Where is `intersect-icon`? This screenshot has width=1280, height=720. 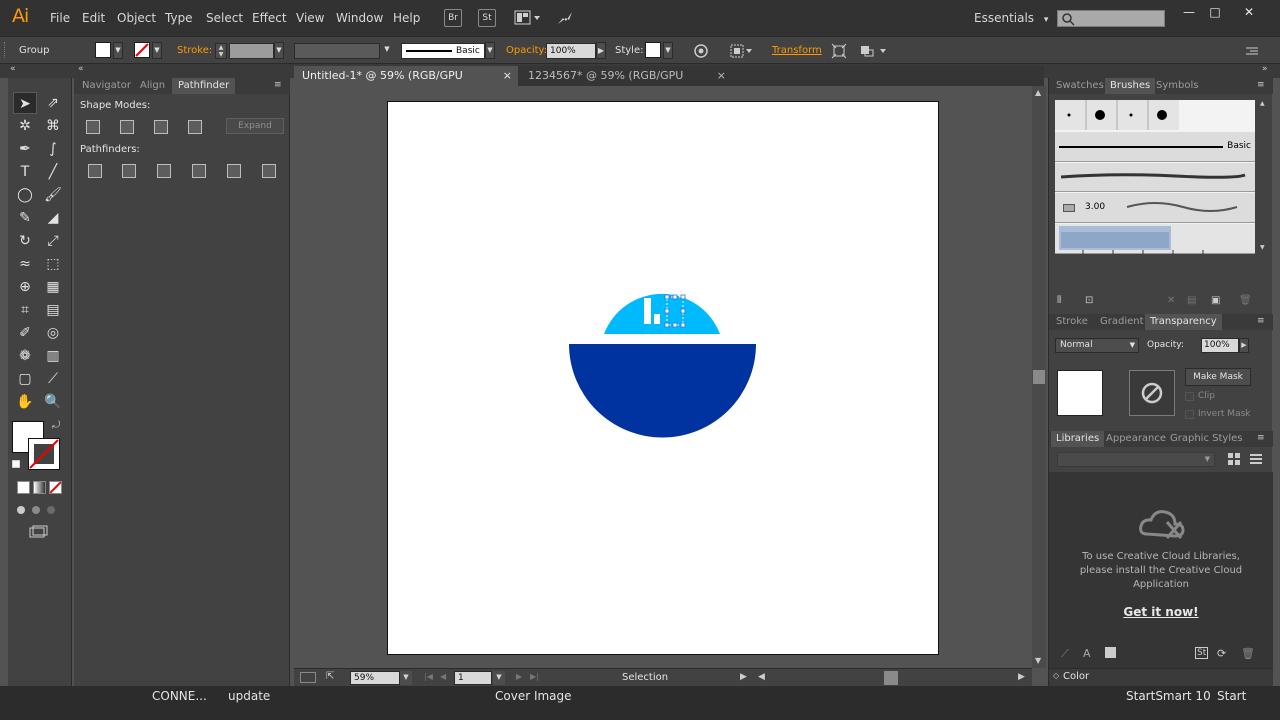 intersect-icon is located at coordinates (161, 127).